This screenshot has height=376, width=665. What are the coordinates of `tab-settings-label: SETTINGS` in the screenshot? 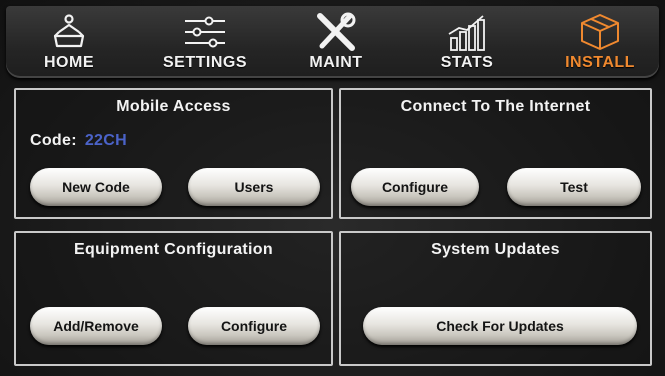 It's located at (204, 62).